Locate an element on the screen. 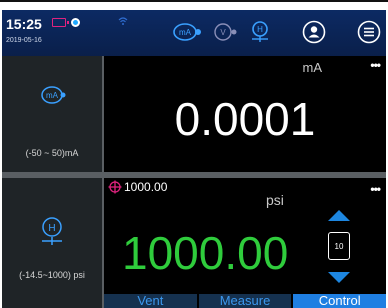  channel1-more-button: ••• is located at coordinates (375, 65).